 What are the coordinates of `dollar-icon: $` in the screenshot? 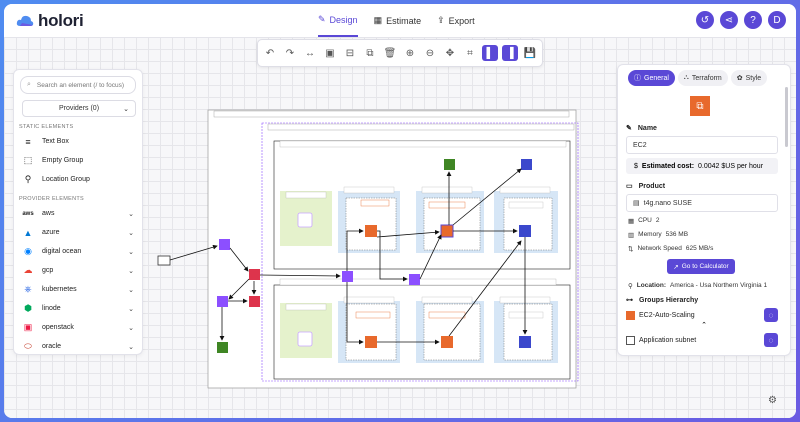 It's located at (636, 166).